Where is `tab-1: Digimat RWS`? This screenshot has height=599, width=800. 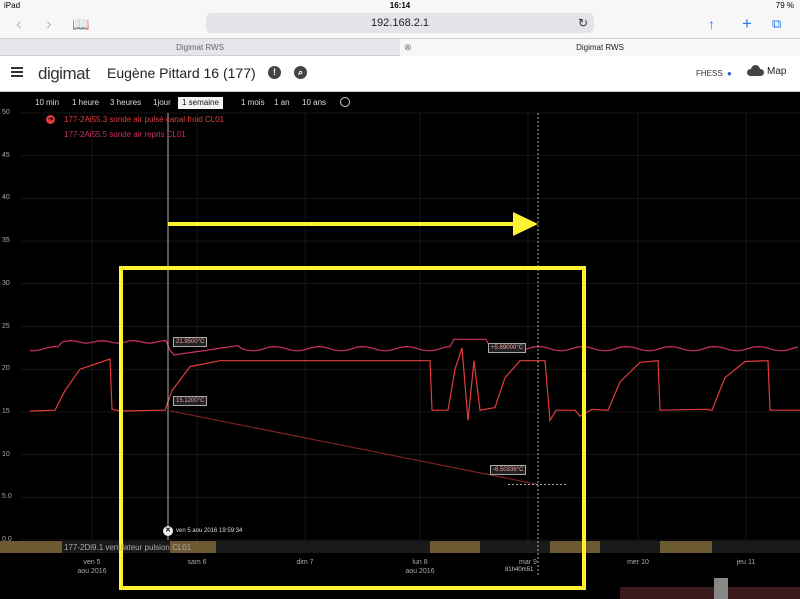
tab-1: Digimat RWS is located at coordinates (200, 47).